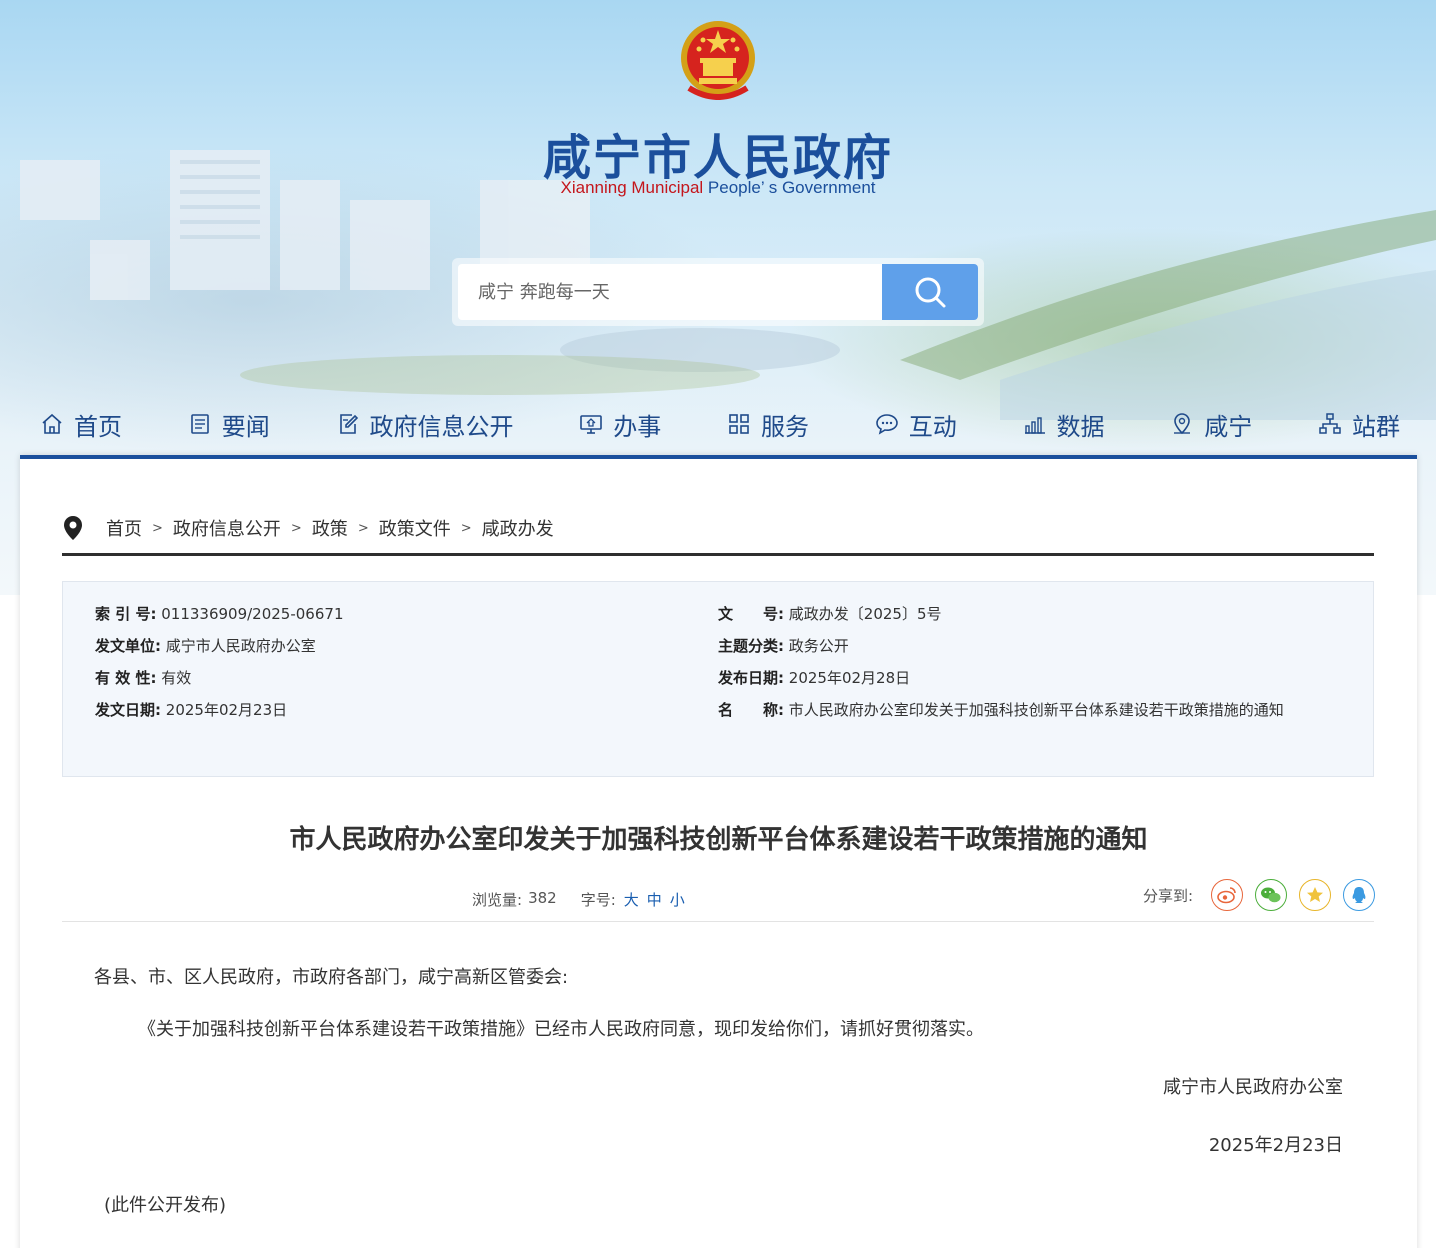  Describe the element at coordinates (1376, 426) in the screenshot. I see `nav-label: 站群` at that location.